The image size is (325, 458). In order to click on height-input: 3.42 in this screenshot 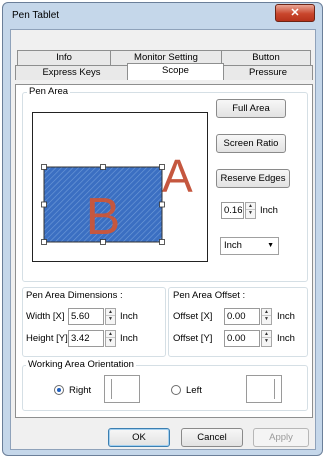, I will do `click(86, 338)`.